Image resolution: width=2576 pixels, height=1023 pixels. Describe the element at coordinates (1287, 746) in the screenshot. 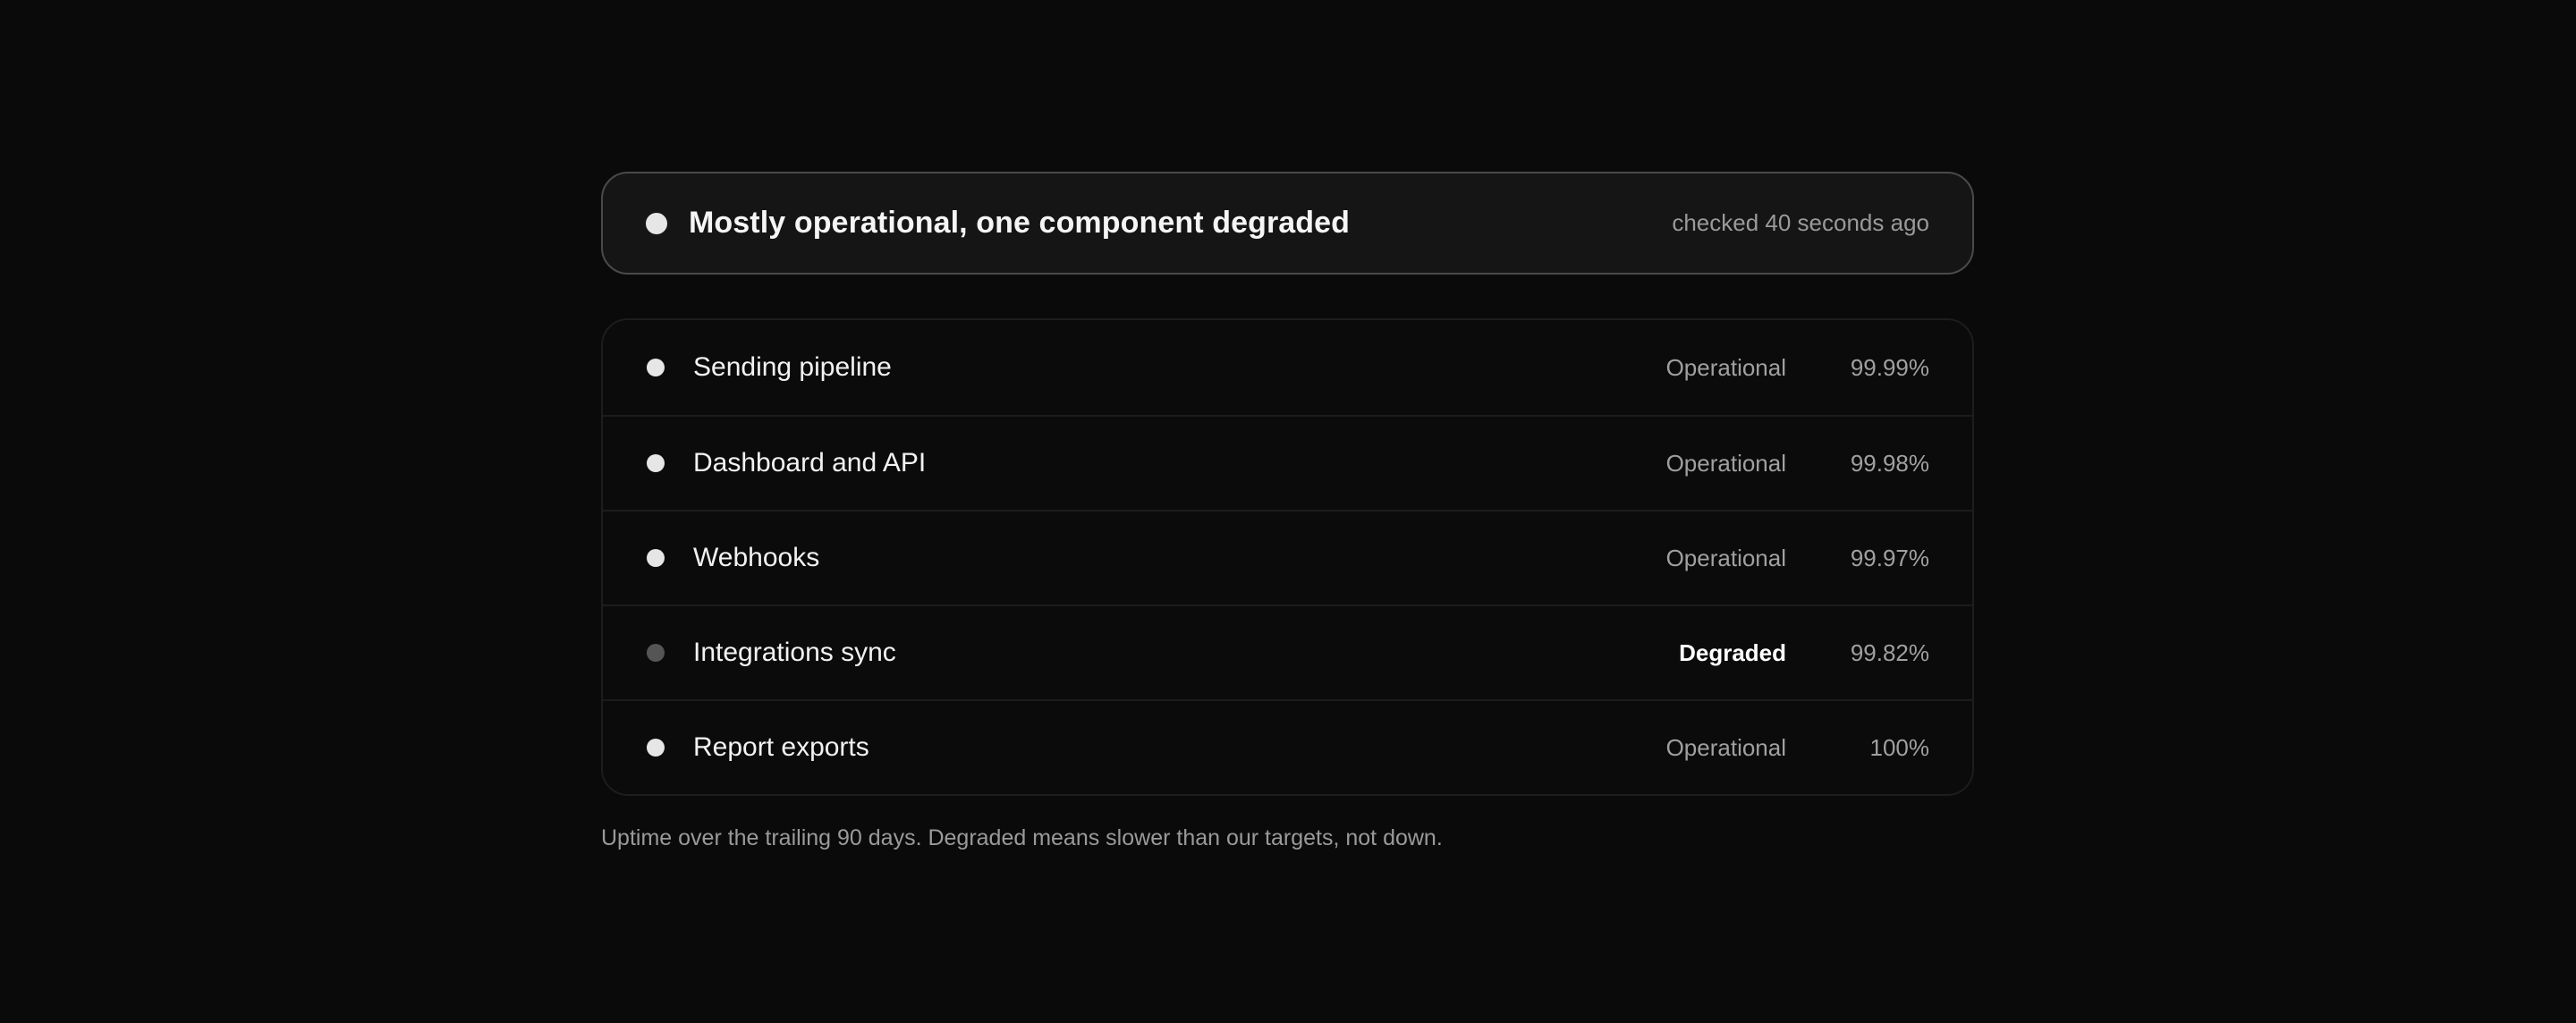

I see `component-row-report-exports: Report exports Operational 100%` at that location.